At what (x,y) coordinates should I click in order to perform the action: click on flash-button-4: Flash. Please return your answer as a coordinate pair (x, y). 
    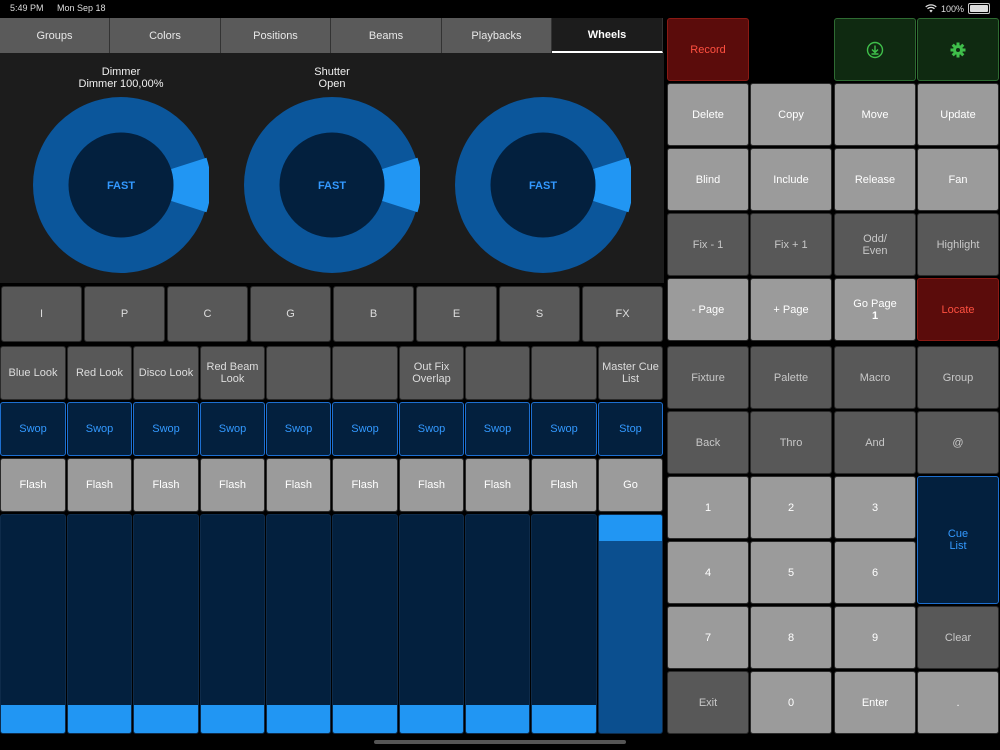
    Looking at the image, I should click on (232, 485).